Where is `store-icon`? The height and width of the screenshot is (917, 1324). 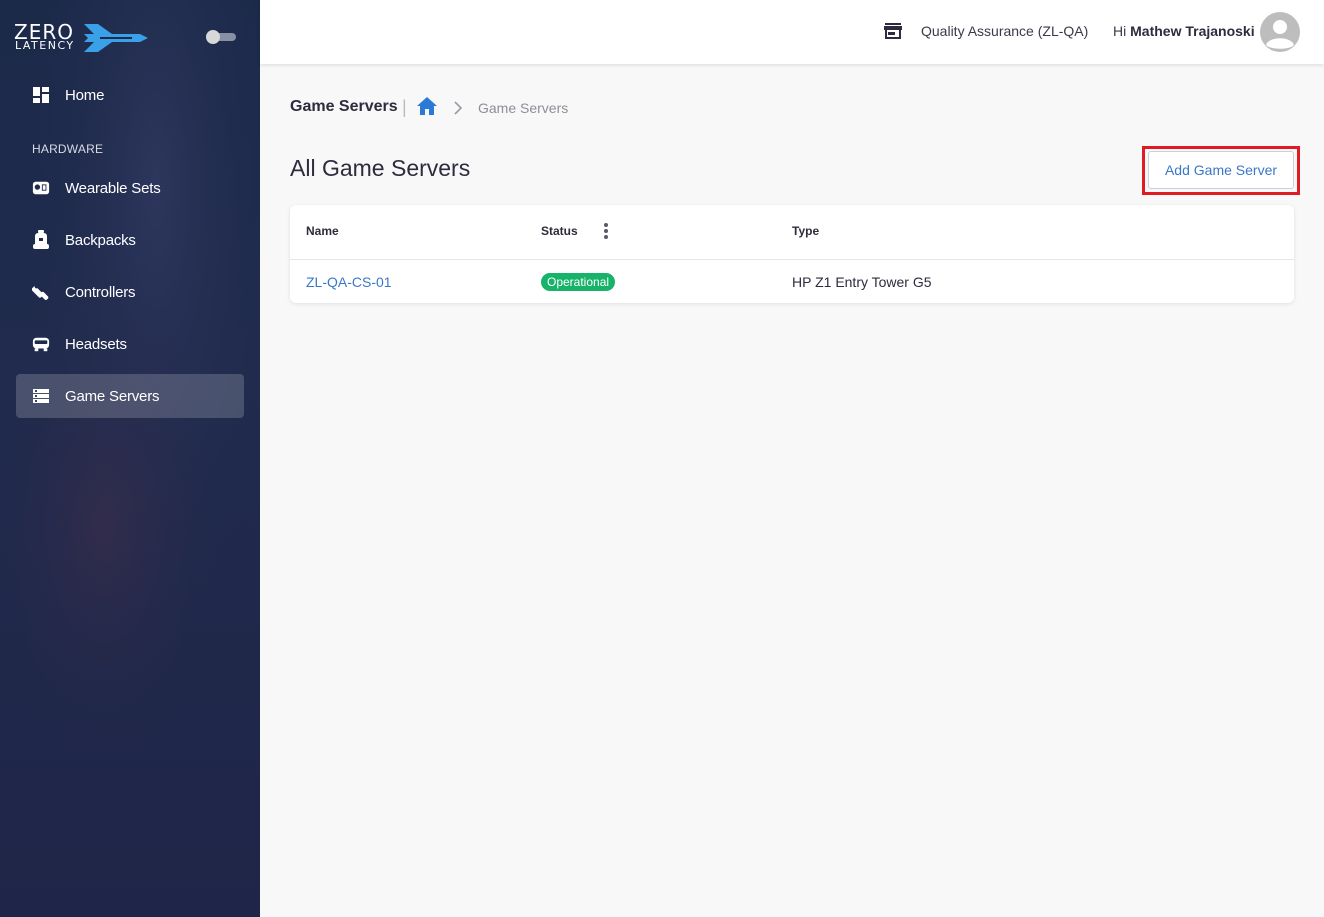 store-icon is located at coordinates (893, 33).